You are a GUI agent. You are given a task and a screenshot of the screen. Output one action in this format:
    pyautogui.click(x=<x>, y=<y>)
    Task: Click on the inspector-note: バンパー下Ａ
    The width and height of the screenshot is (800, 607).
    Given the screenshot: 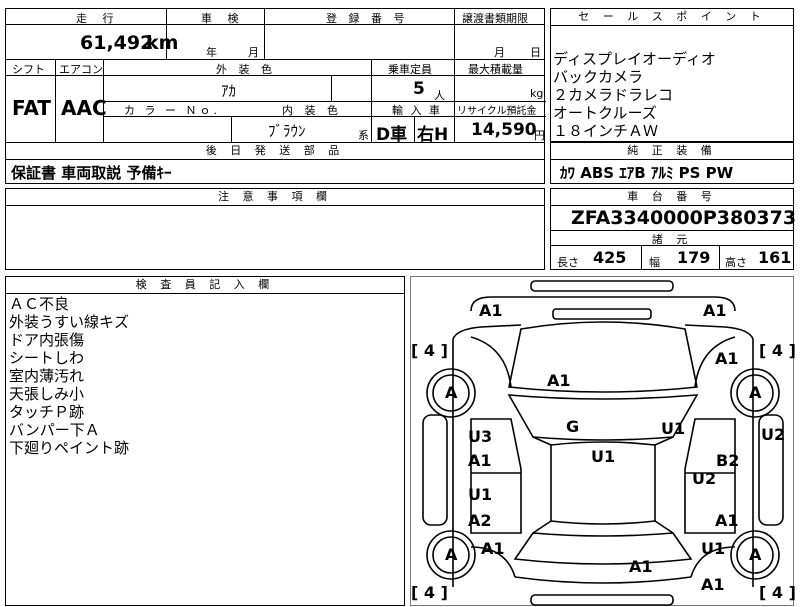 What is the action you would take?
    pyautogui.click(x=54, y=430)
    